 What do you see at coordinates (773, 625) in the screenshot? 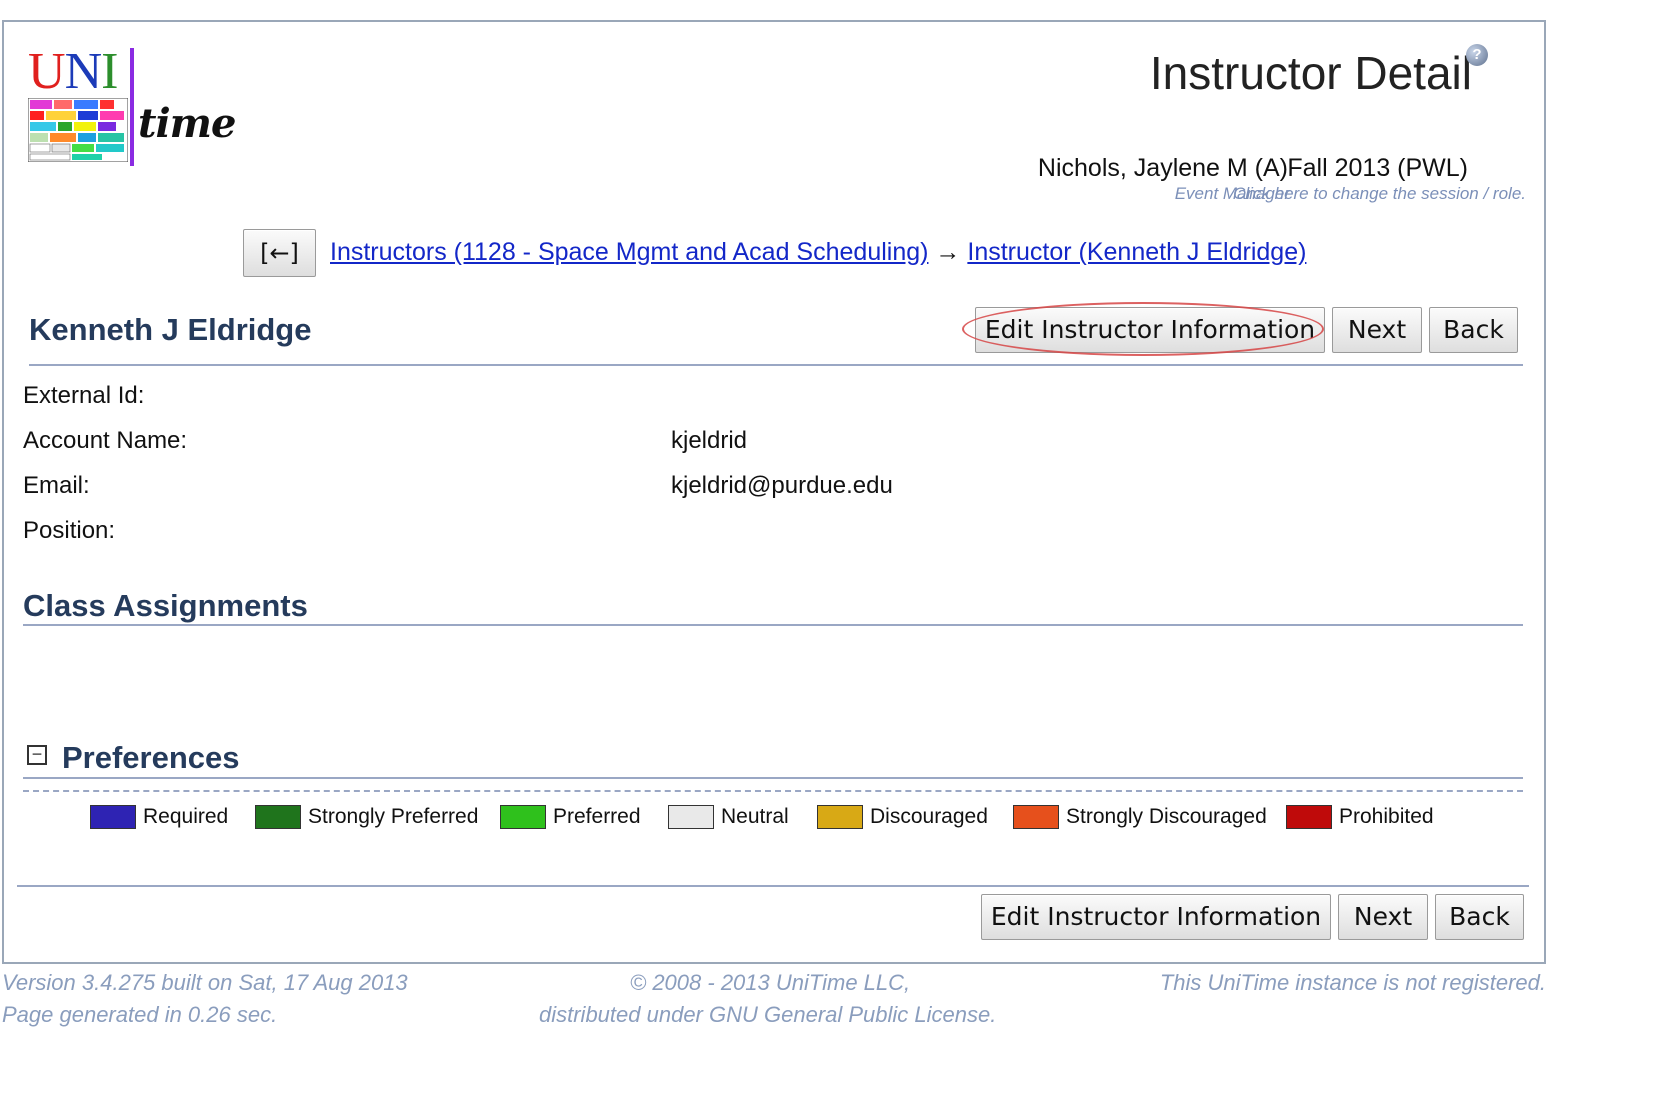
I see `class-assignments-divider` at bounding box center [773, 625].